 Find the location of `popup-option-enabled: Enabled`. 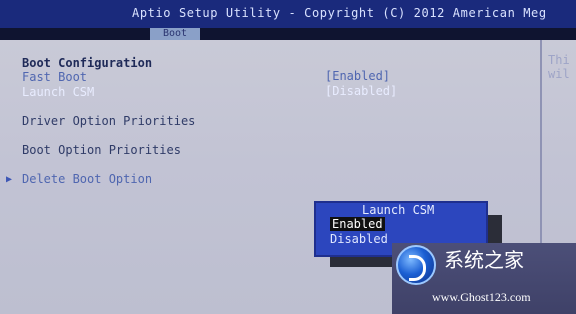

popup-option-enabled: Enabled is located at coordinates (357, 224).